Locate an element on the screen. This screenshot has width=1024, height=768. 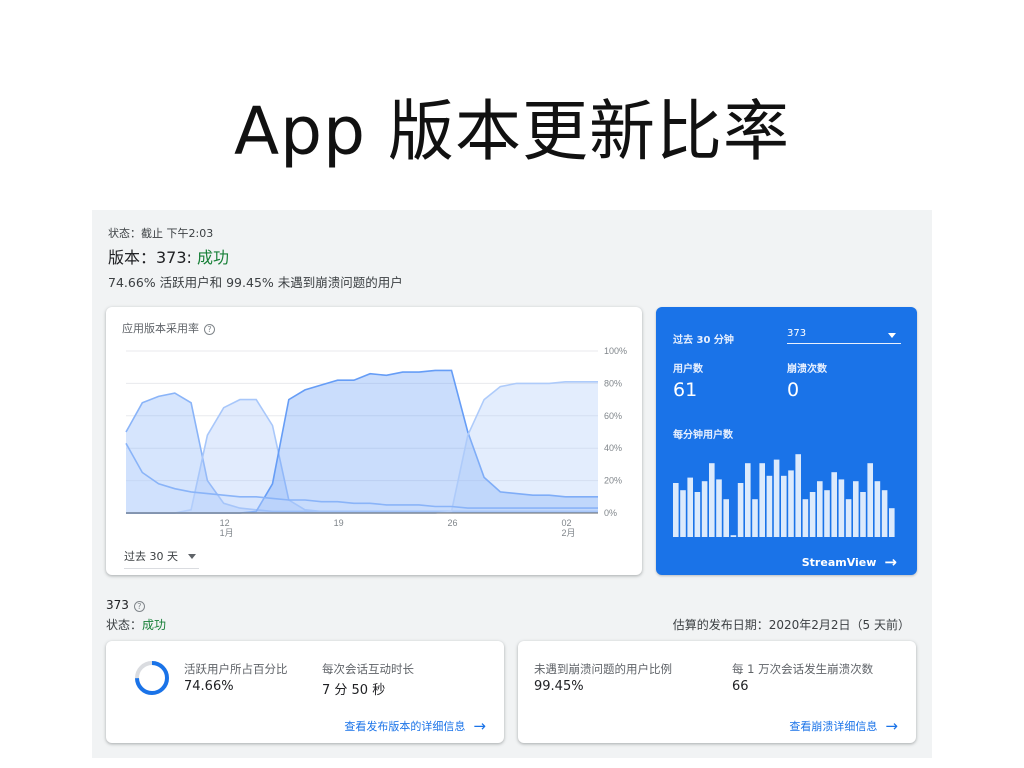
adoption-chart-title: 应用版本采用率? is located at coordinates (168, 328).